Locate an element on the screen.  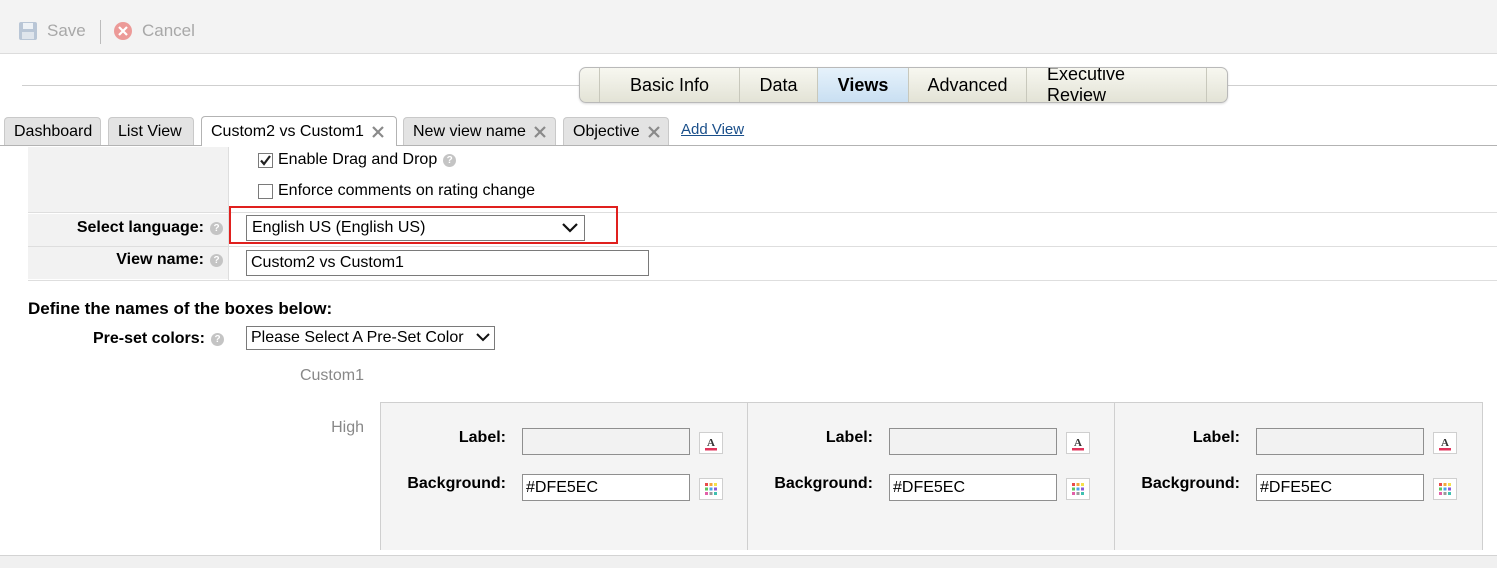
subtab-label: List View is located at coordinates (150, 131).